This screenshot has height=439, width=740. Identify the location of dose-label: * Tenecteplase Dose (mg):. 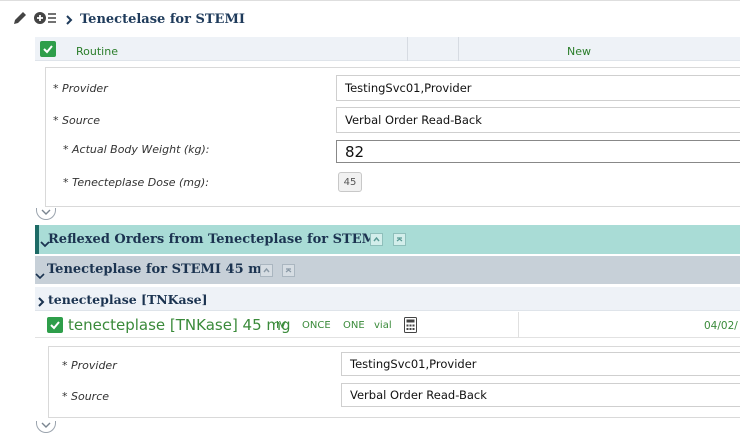
(136, 182).